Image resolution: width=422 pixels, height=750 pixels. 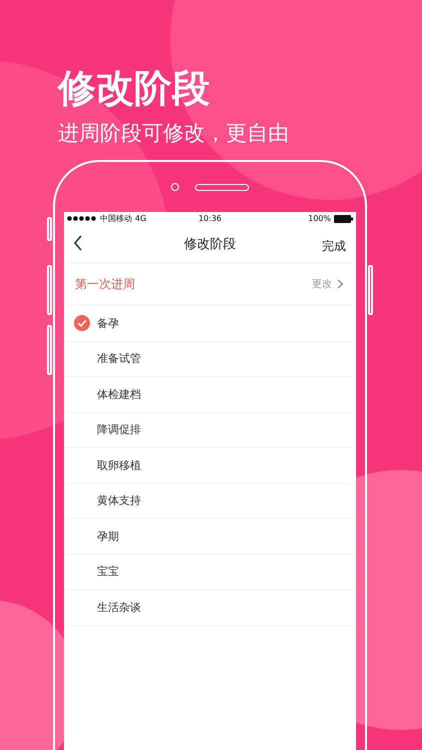 What do you see at coordinates (140, 218) in the screenshot?
I see `network-type: 4G` at bounding box center [140, 218].